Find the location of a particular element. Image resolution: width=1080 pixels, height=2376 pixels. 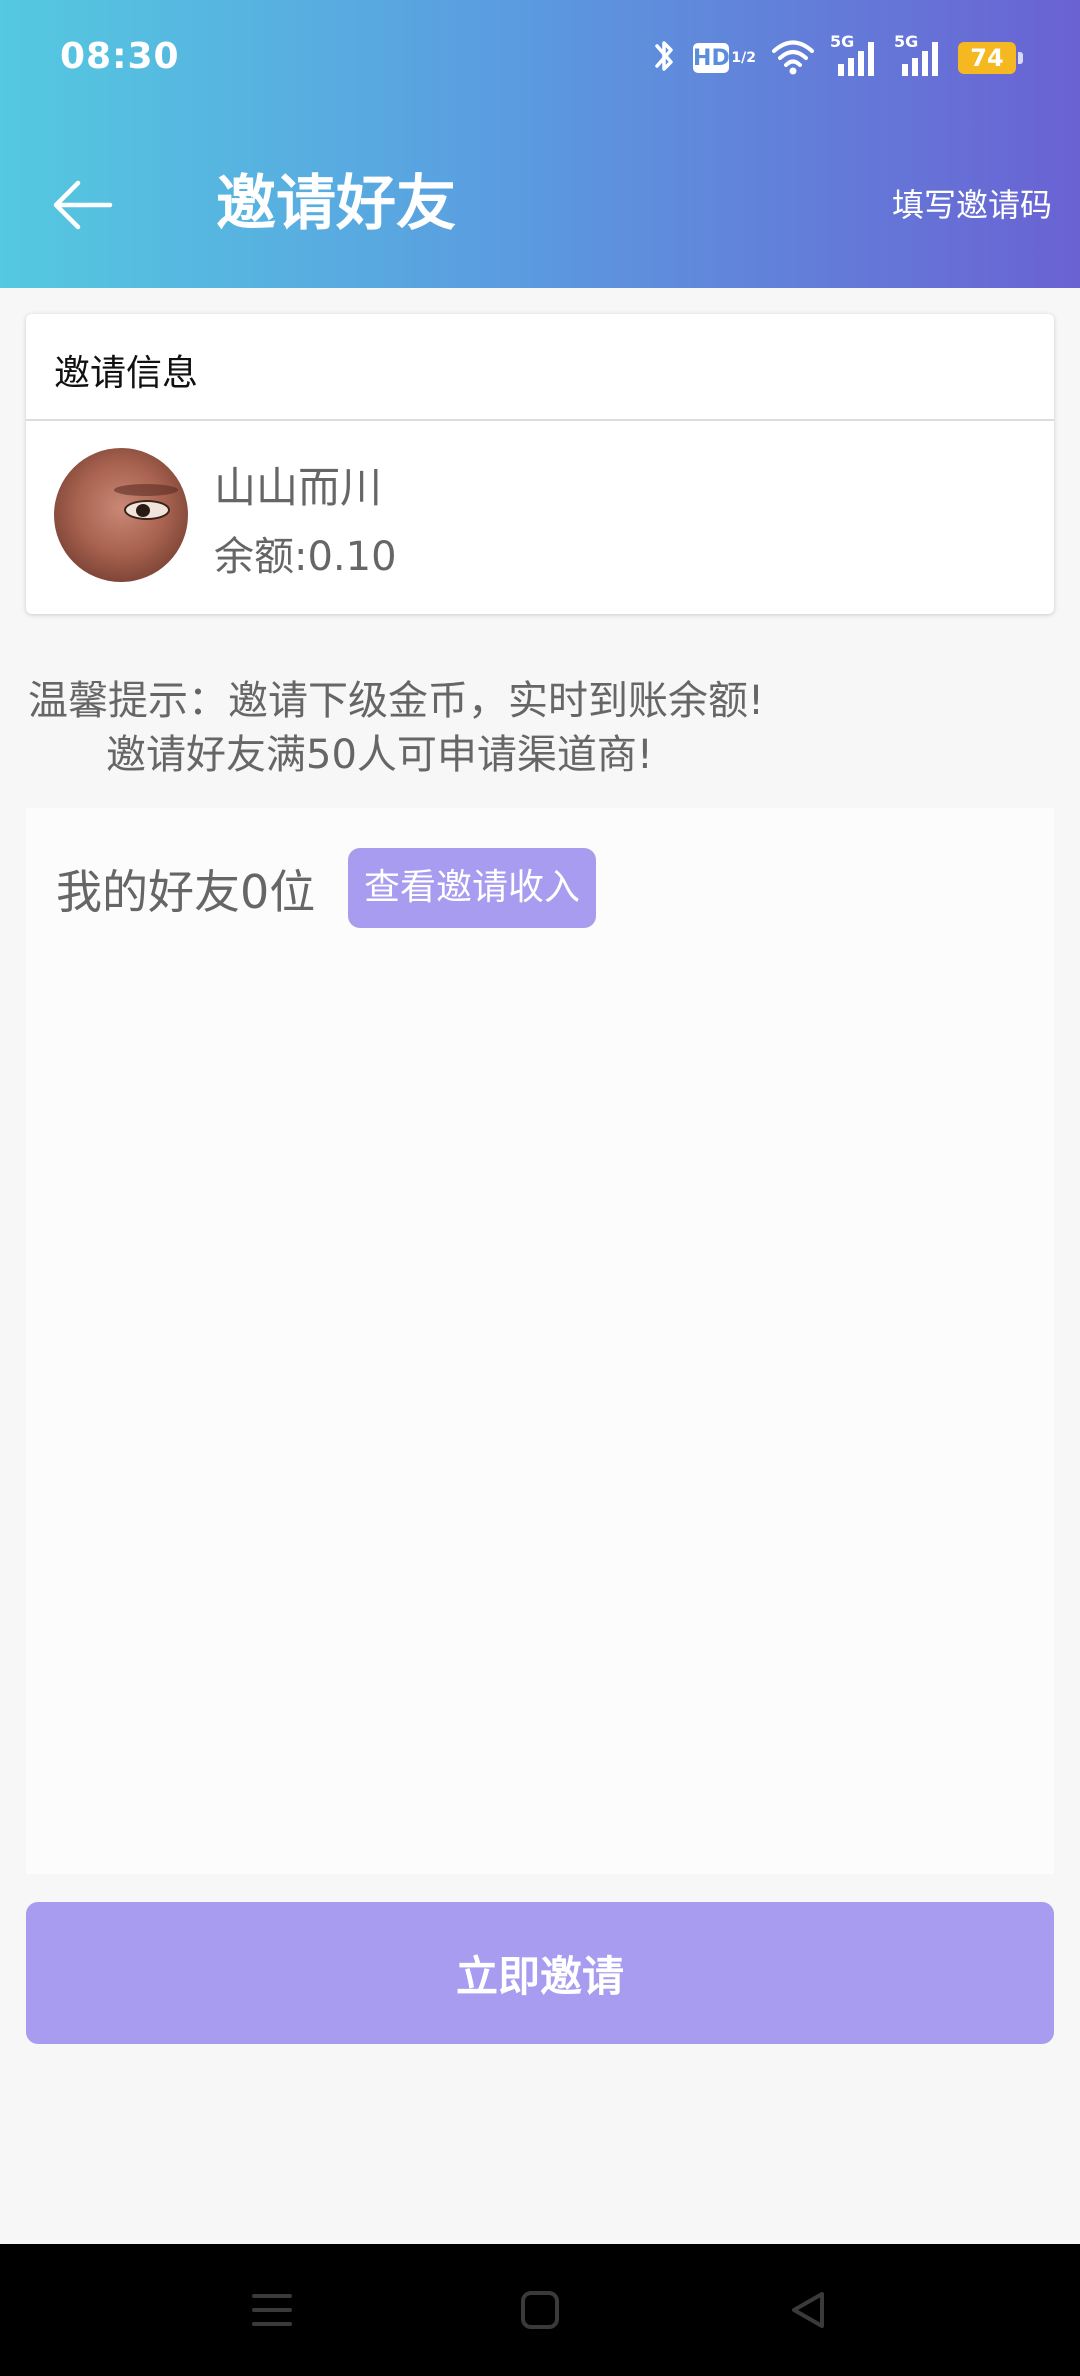

home-icon is located at coordinates (540, 2310).